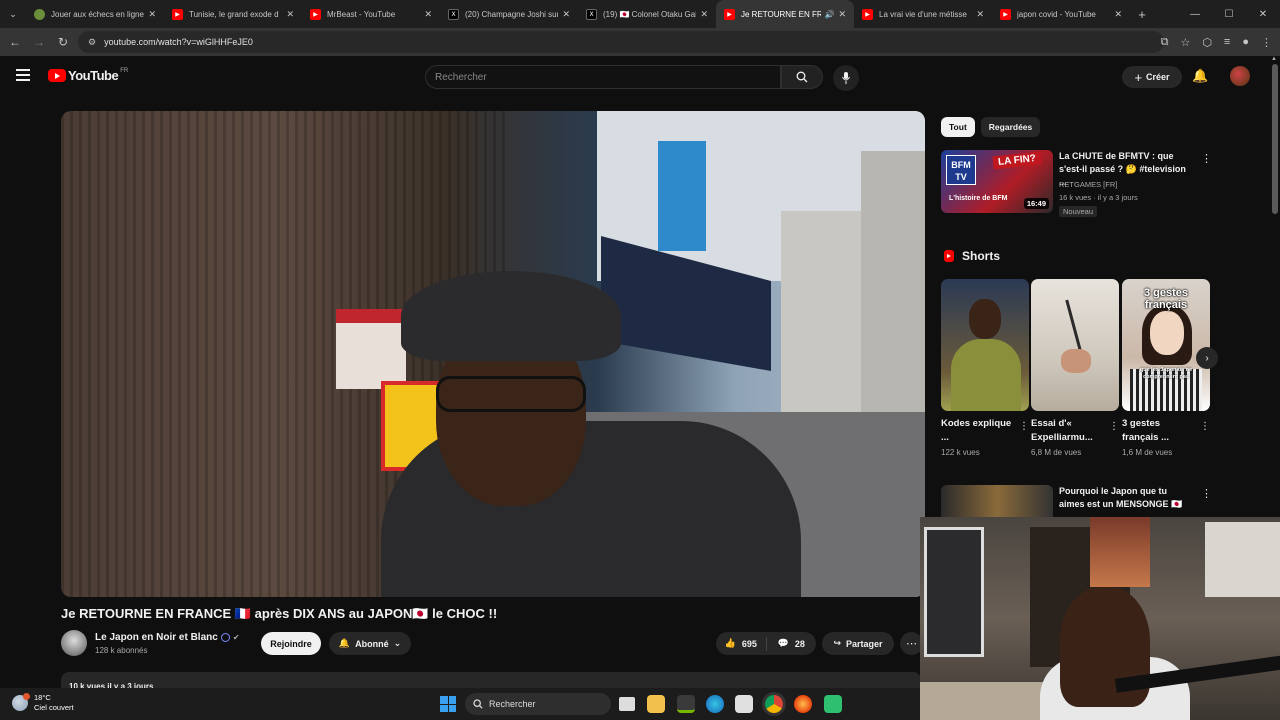 This screenshot has width=1280, height=720. I want to click on weather-widget: 18°C Ciel couvert, so click(43, 703).